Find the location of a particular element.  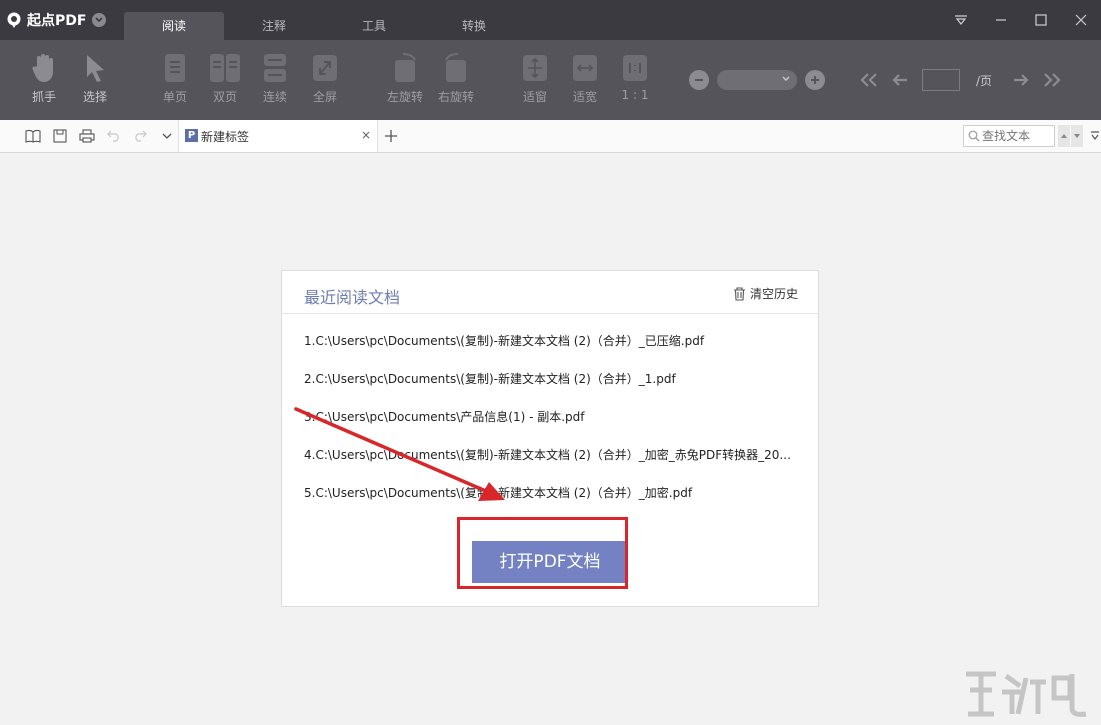

hand-icon is located at coordinates (42, 68).